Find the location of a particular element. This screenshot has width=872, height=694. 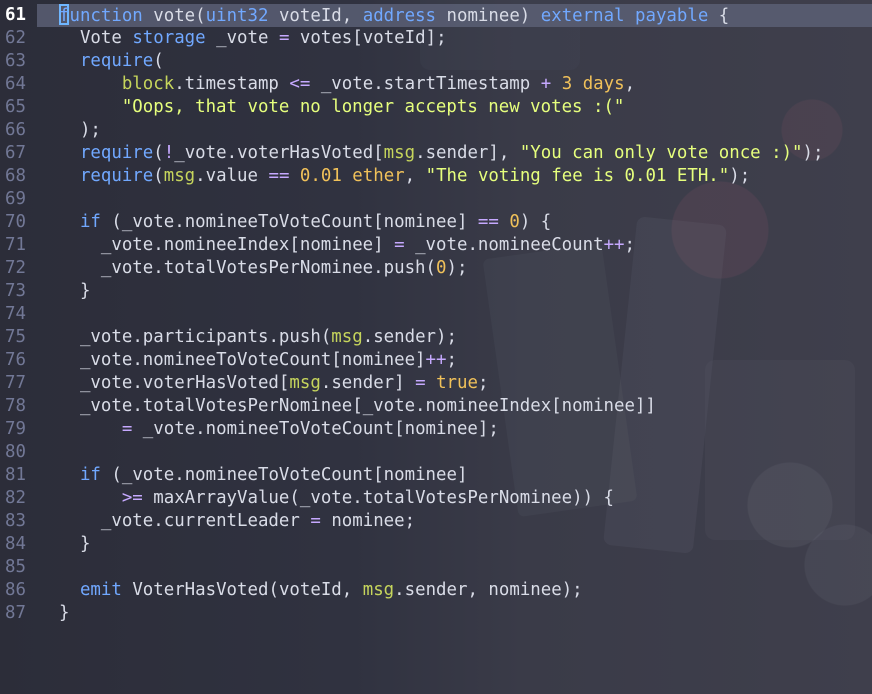

code-content-84: } is located at coordinates (74, 544).